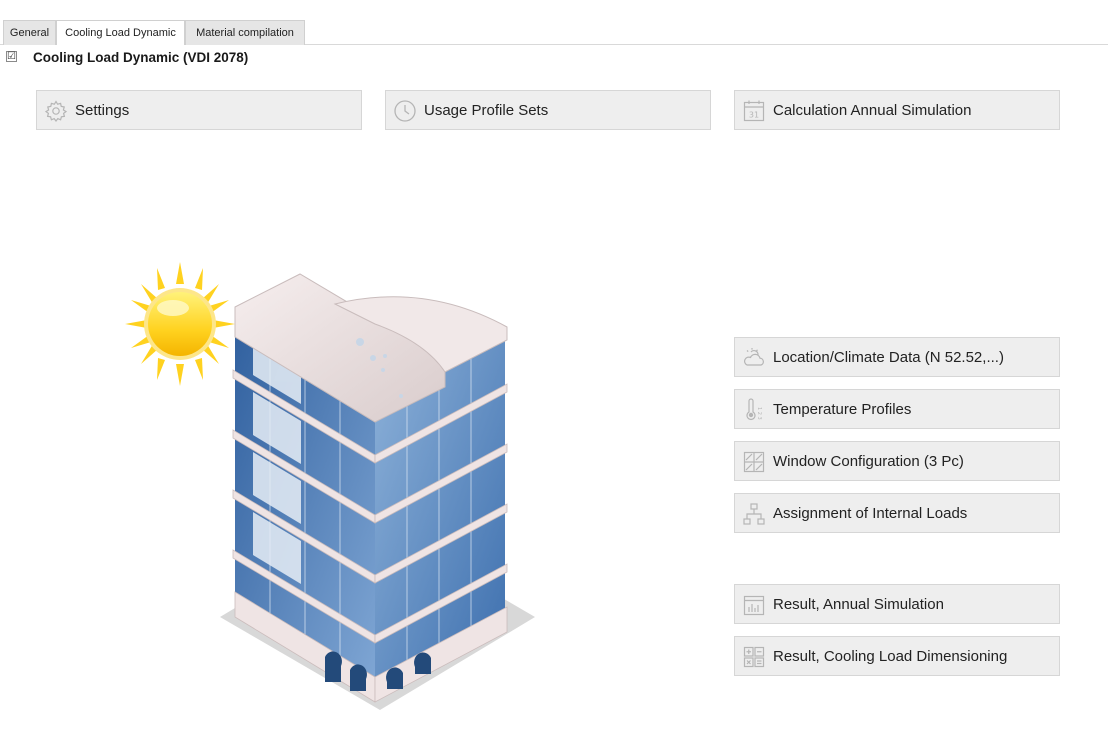  Describe the element at coordinates (245, 32) in the screenshot. I see `tab-material-compilation: Material compilation` at that location.